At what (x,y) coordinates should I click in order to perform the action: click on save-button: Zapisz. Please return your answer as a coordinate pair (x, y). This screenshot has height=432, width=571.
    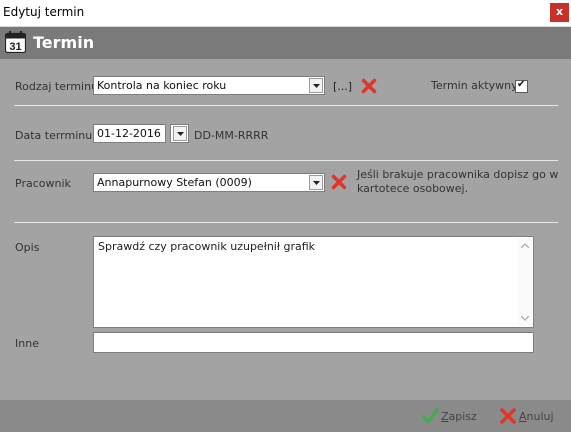
    Looking at the image, I should click on (451, 416).